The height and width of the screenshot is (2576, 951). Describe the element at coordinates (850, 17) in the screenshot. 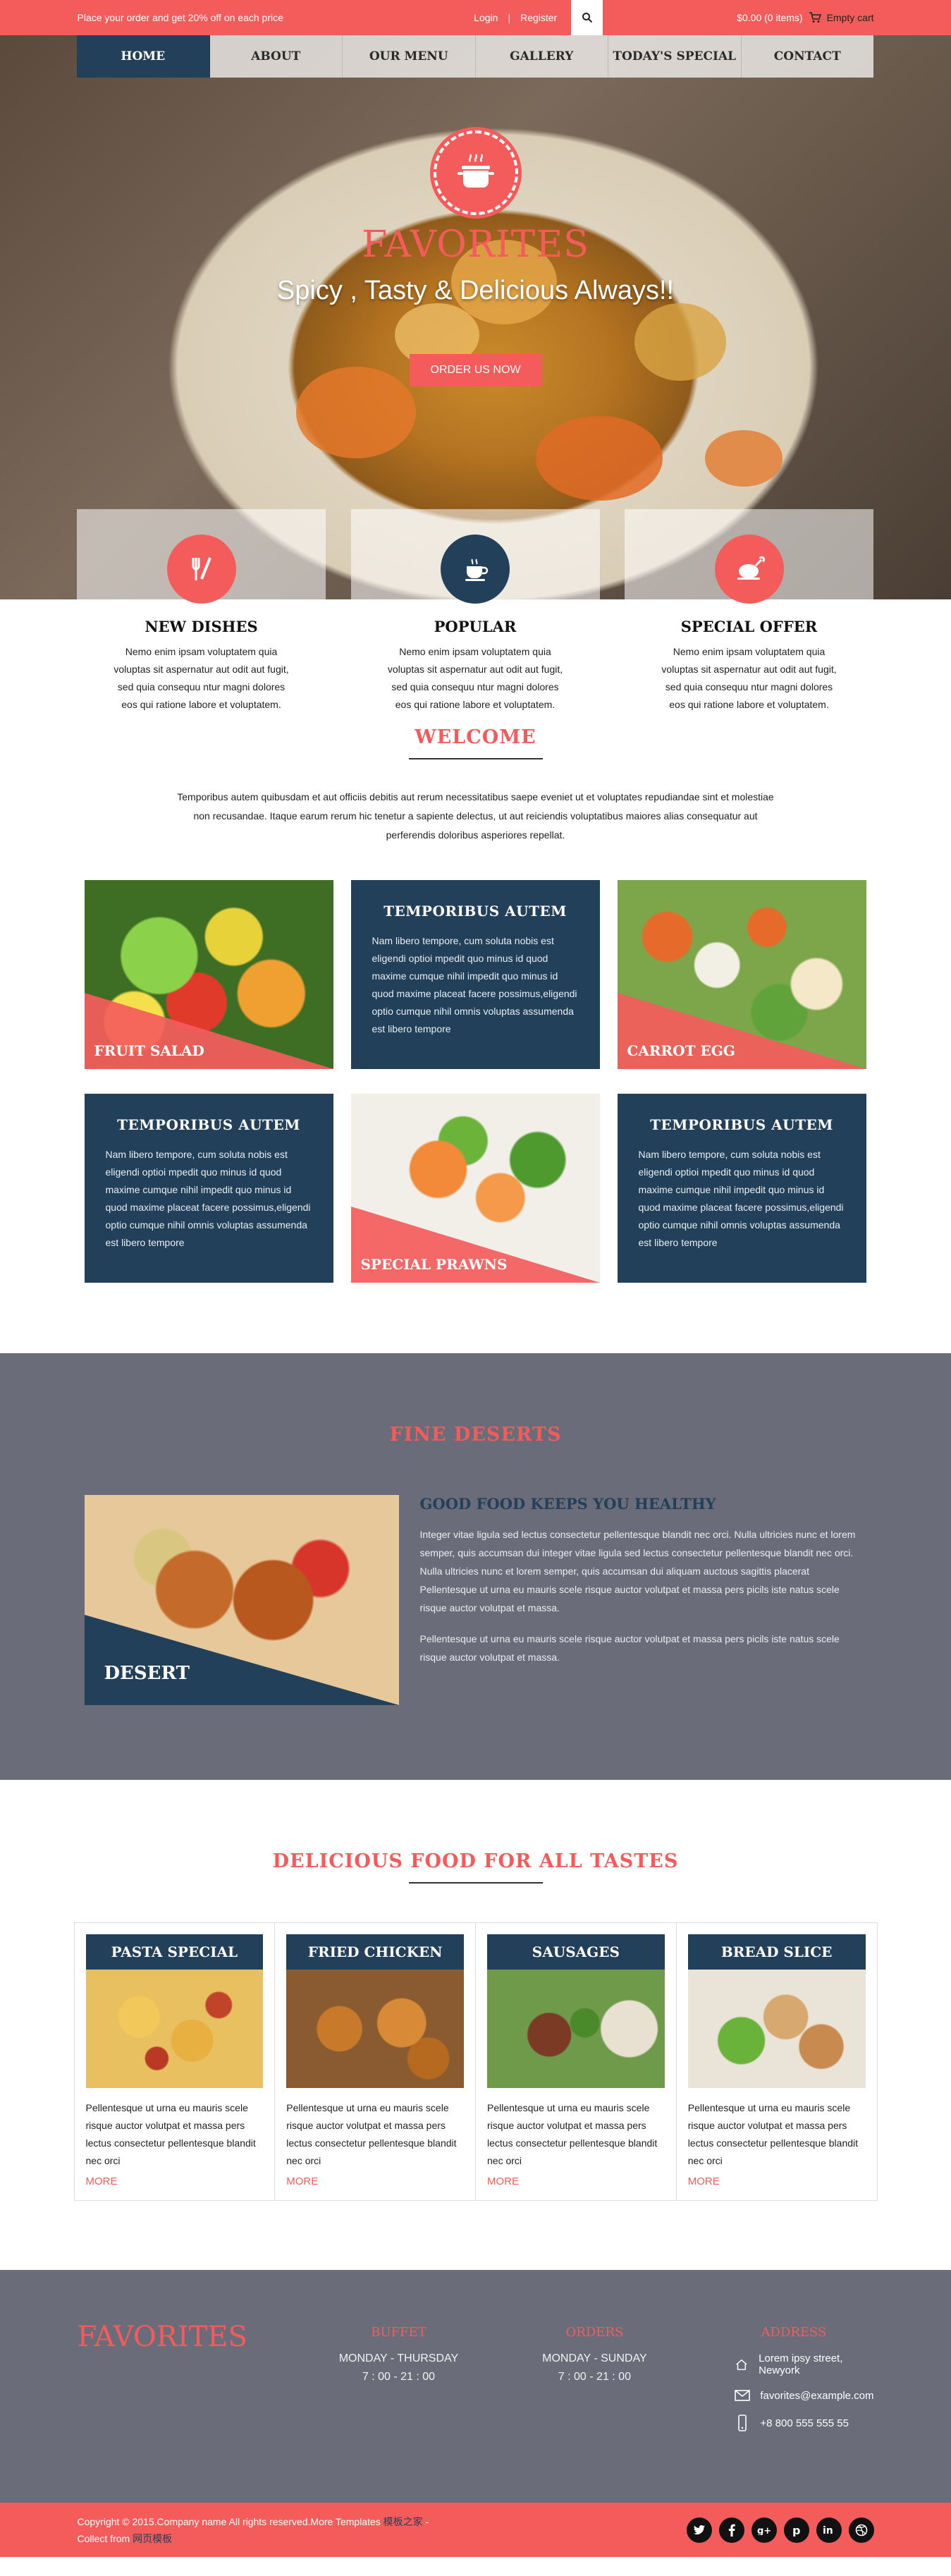

I see `empty-cart-link: Empty cart` at that location.